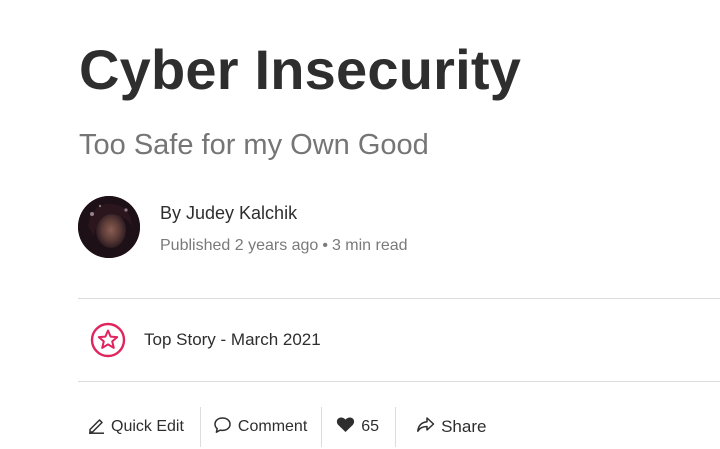 This screenshot has height=449, width=720. Describe the element at coordinates (300, 69) in the screenshot. I see `article-title: Cyber Insecurity` at that location.